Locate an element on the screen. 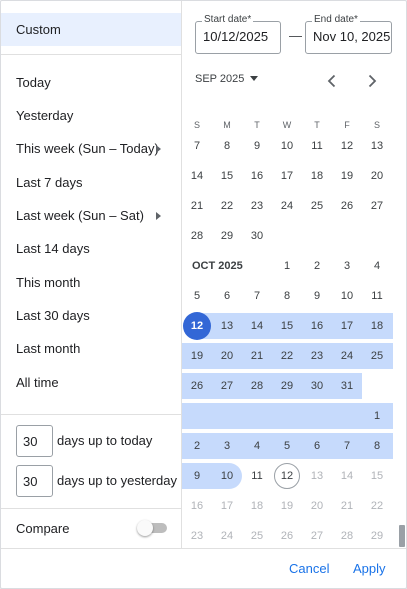 Image resolution: width=407 pixels, height=589 pixels. preset-custom: Custom is located at coordinates (91, 29).